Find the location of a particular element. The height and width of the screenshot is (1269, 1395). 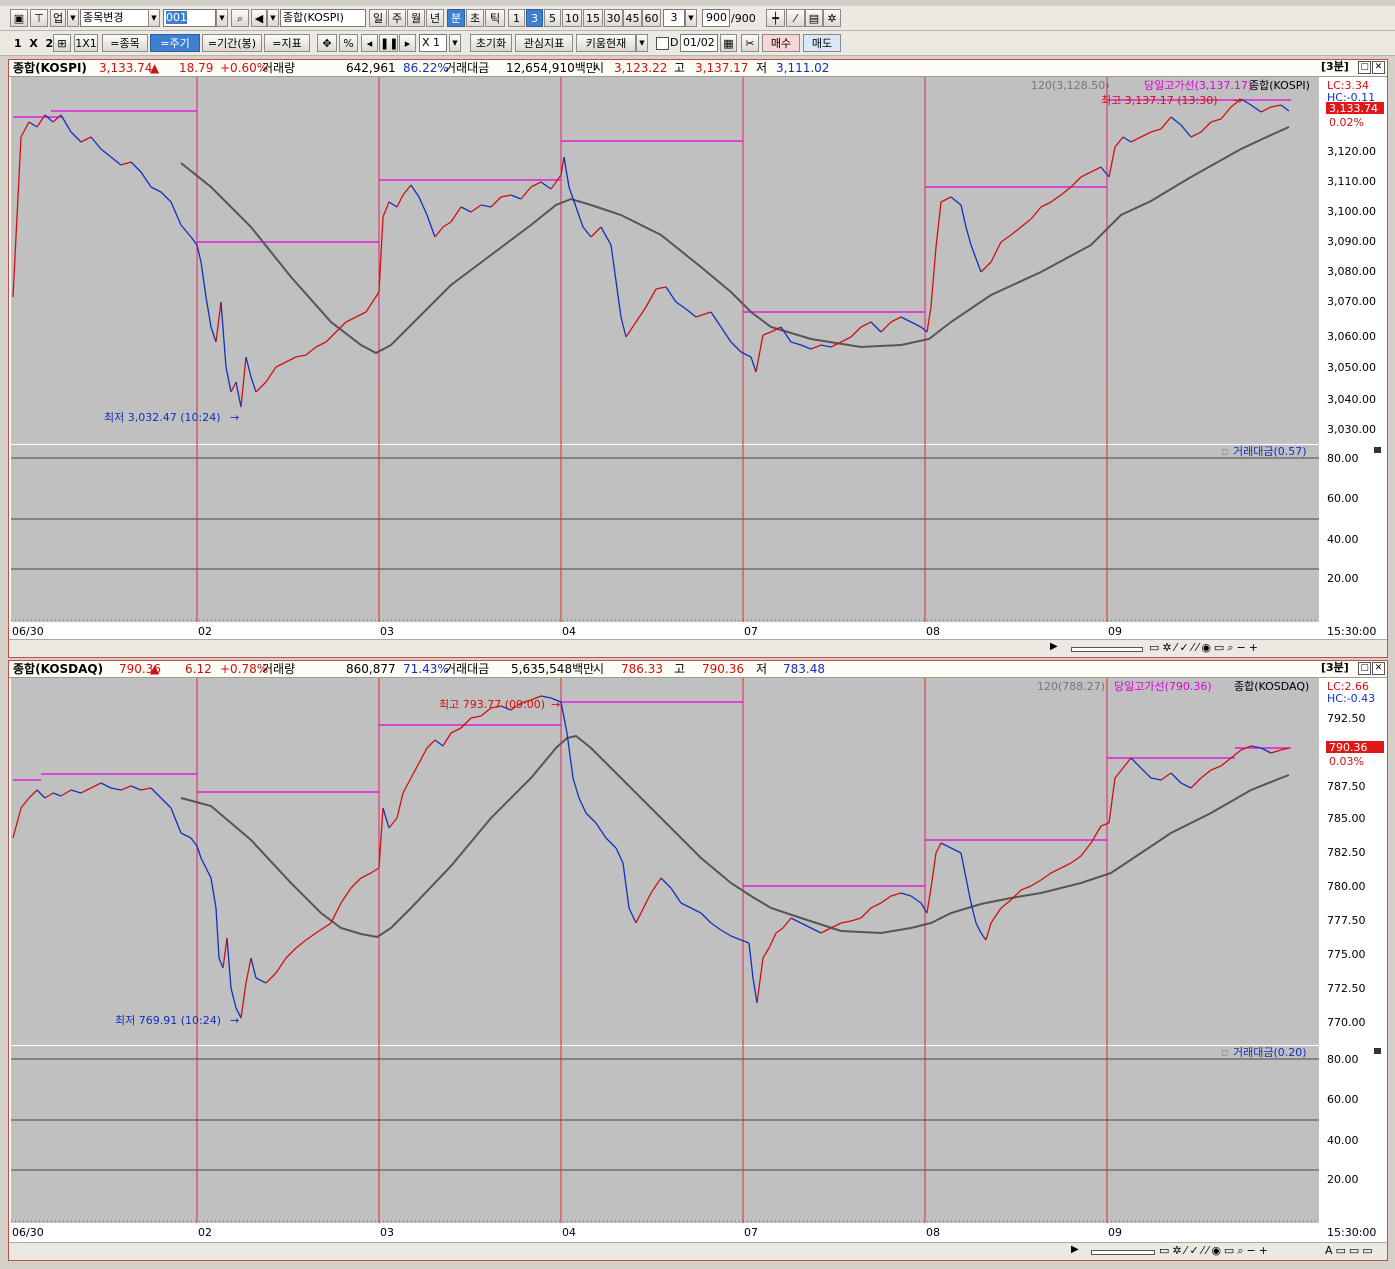

period-second-button: 초 is located at coordinates (475, 18).